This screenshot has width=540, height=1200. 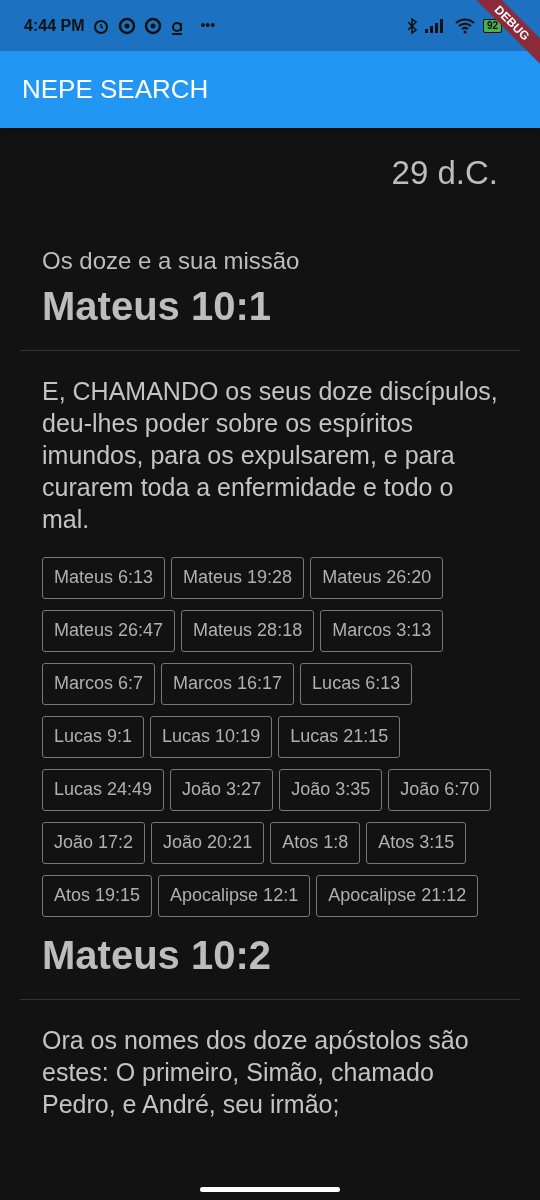 What do you see at coordinates (440, 789) in the screenshot?
I see `cross-reference-chip: João 6:70` at bounding box center [440, 789].